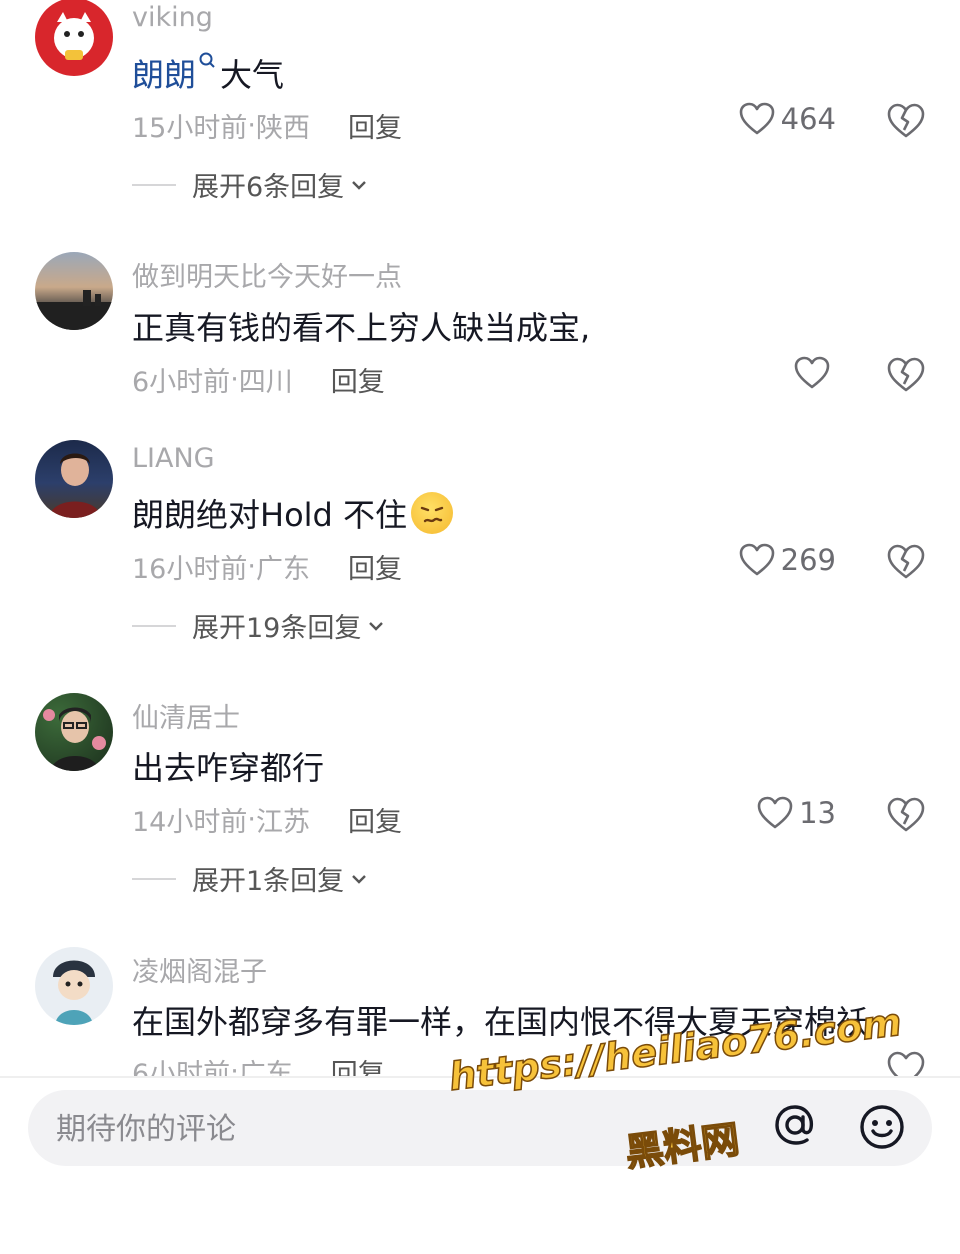 This screenshot has width=960, height=1254. I want to click on smiley-face-icon, so click(882, 1127).